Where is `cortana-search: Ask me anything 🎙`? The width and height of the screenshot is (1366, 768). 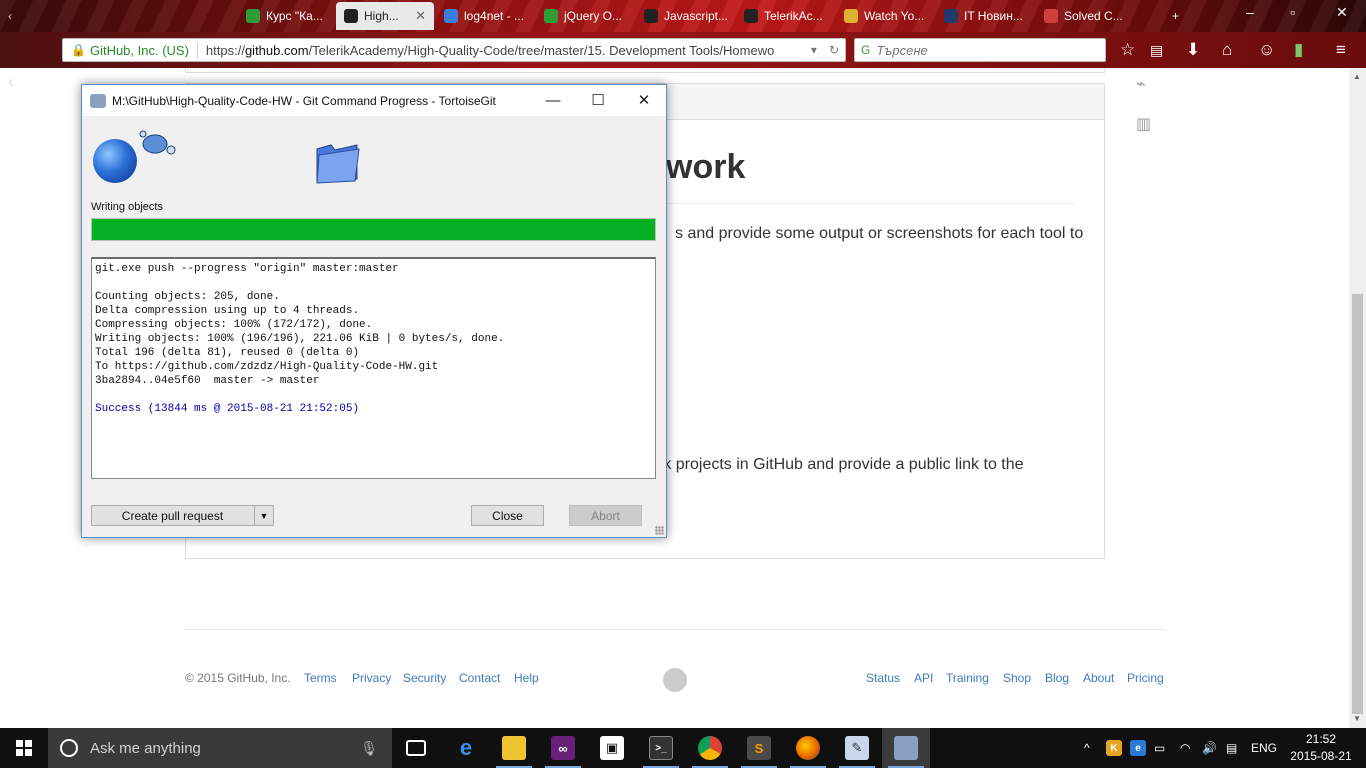 cortana-search: Ask me anything 🎙 is located at coordinates (220, 748).